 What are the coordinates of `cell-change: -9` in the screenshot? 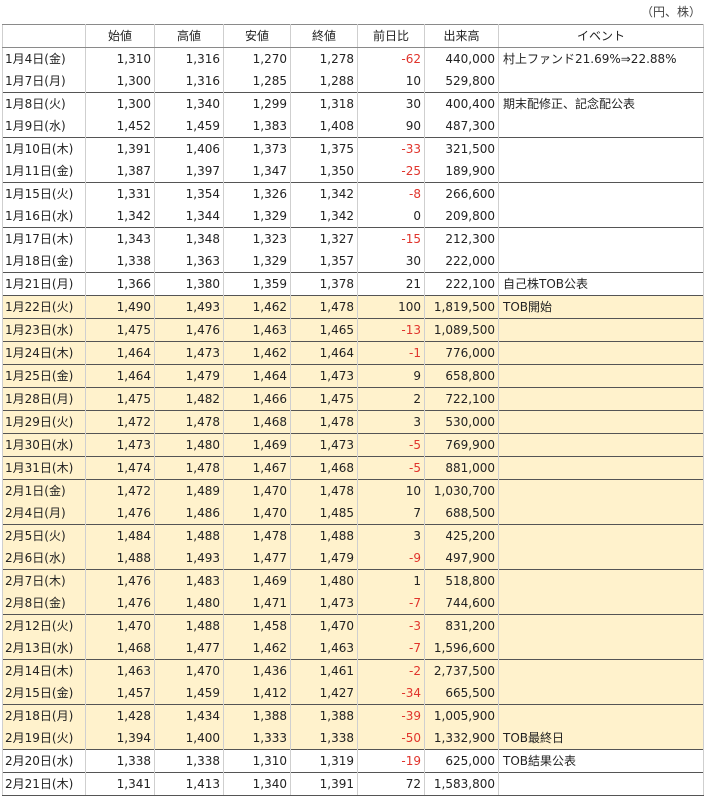 It's located at (391, 558).